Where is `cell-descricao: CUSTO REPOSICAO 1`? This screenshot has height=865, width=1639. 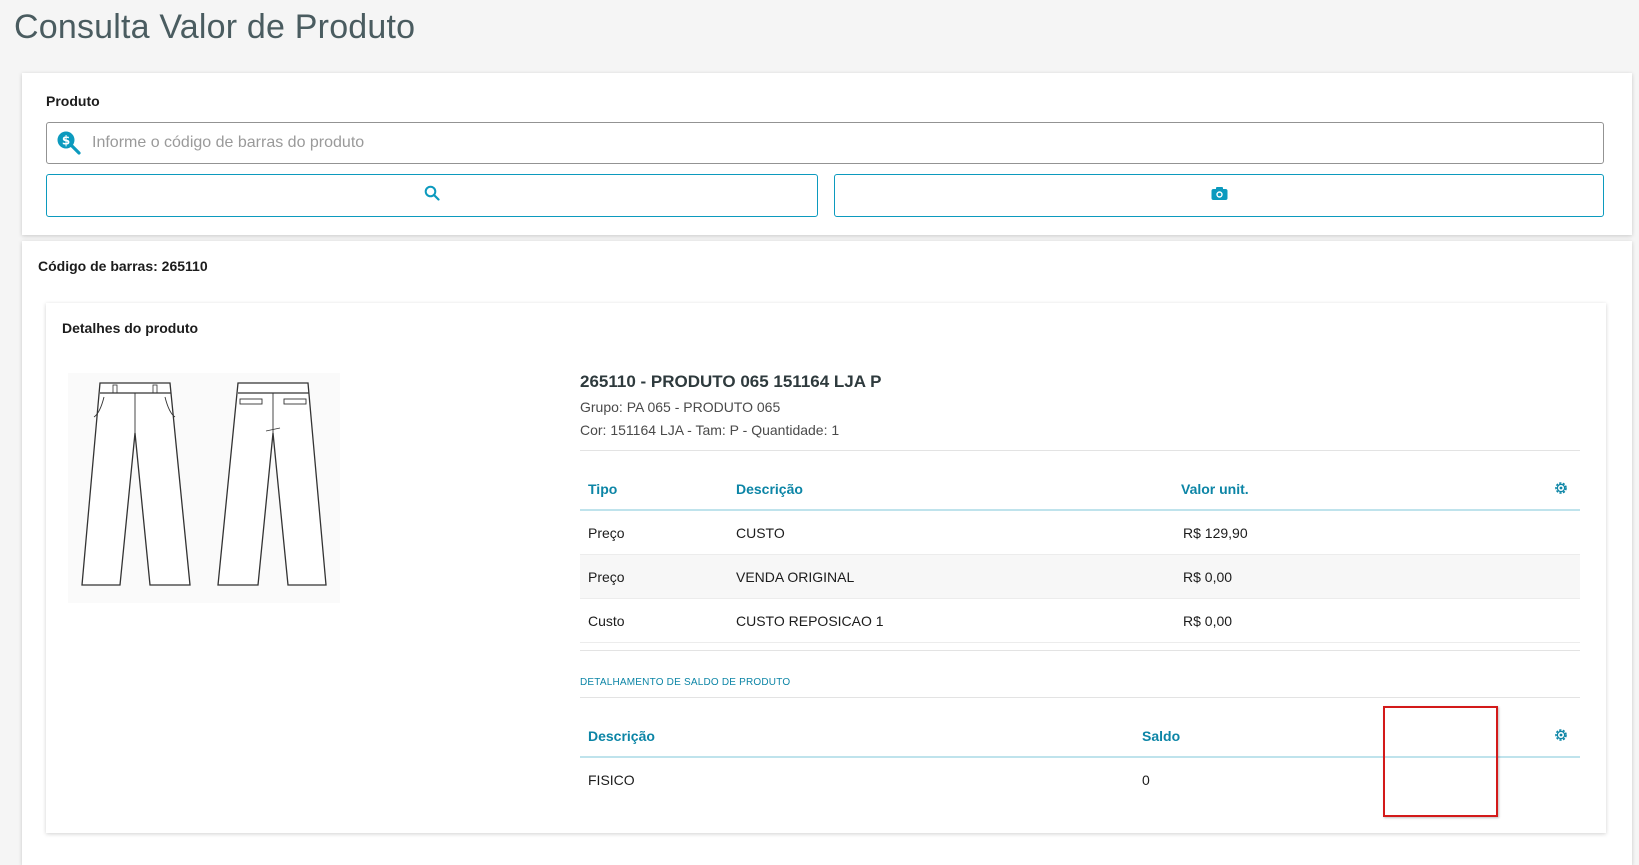 cell-descricao: CUSTO REPOSICAO 1 is located at coordinates (810, 621).